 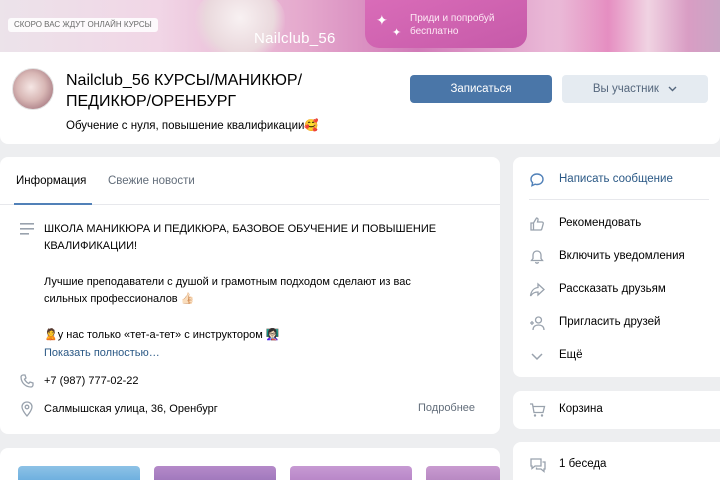 I want to click on divider, so click(x=619, y=199).